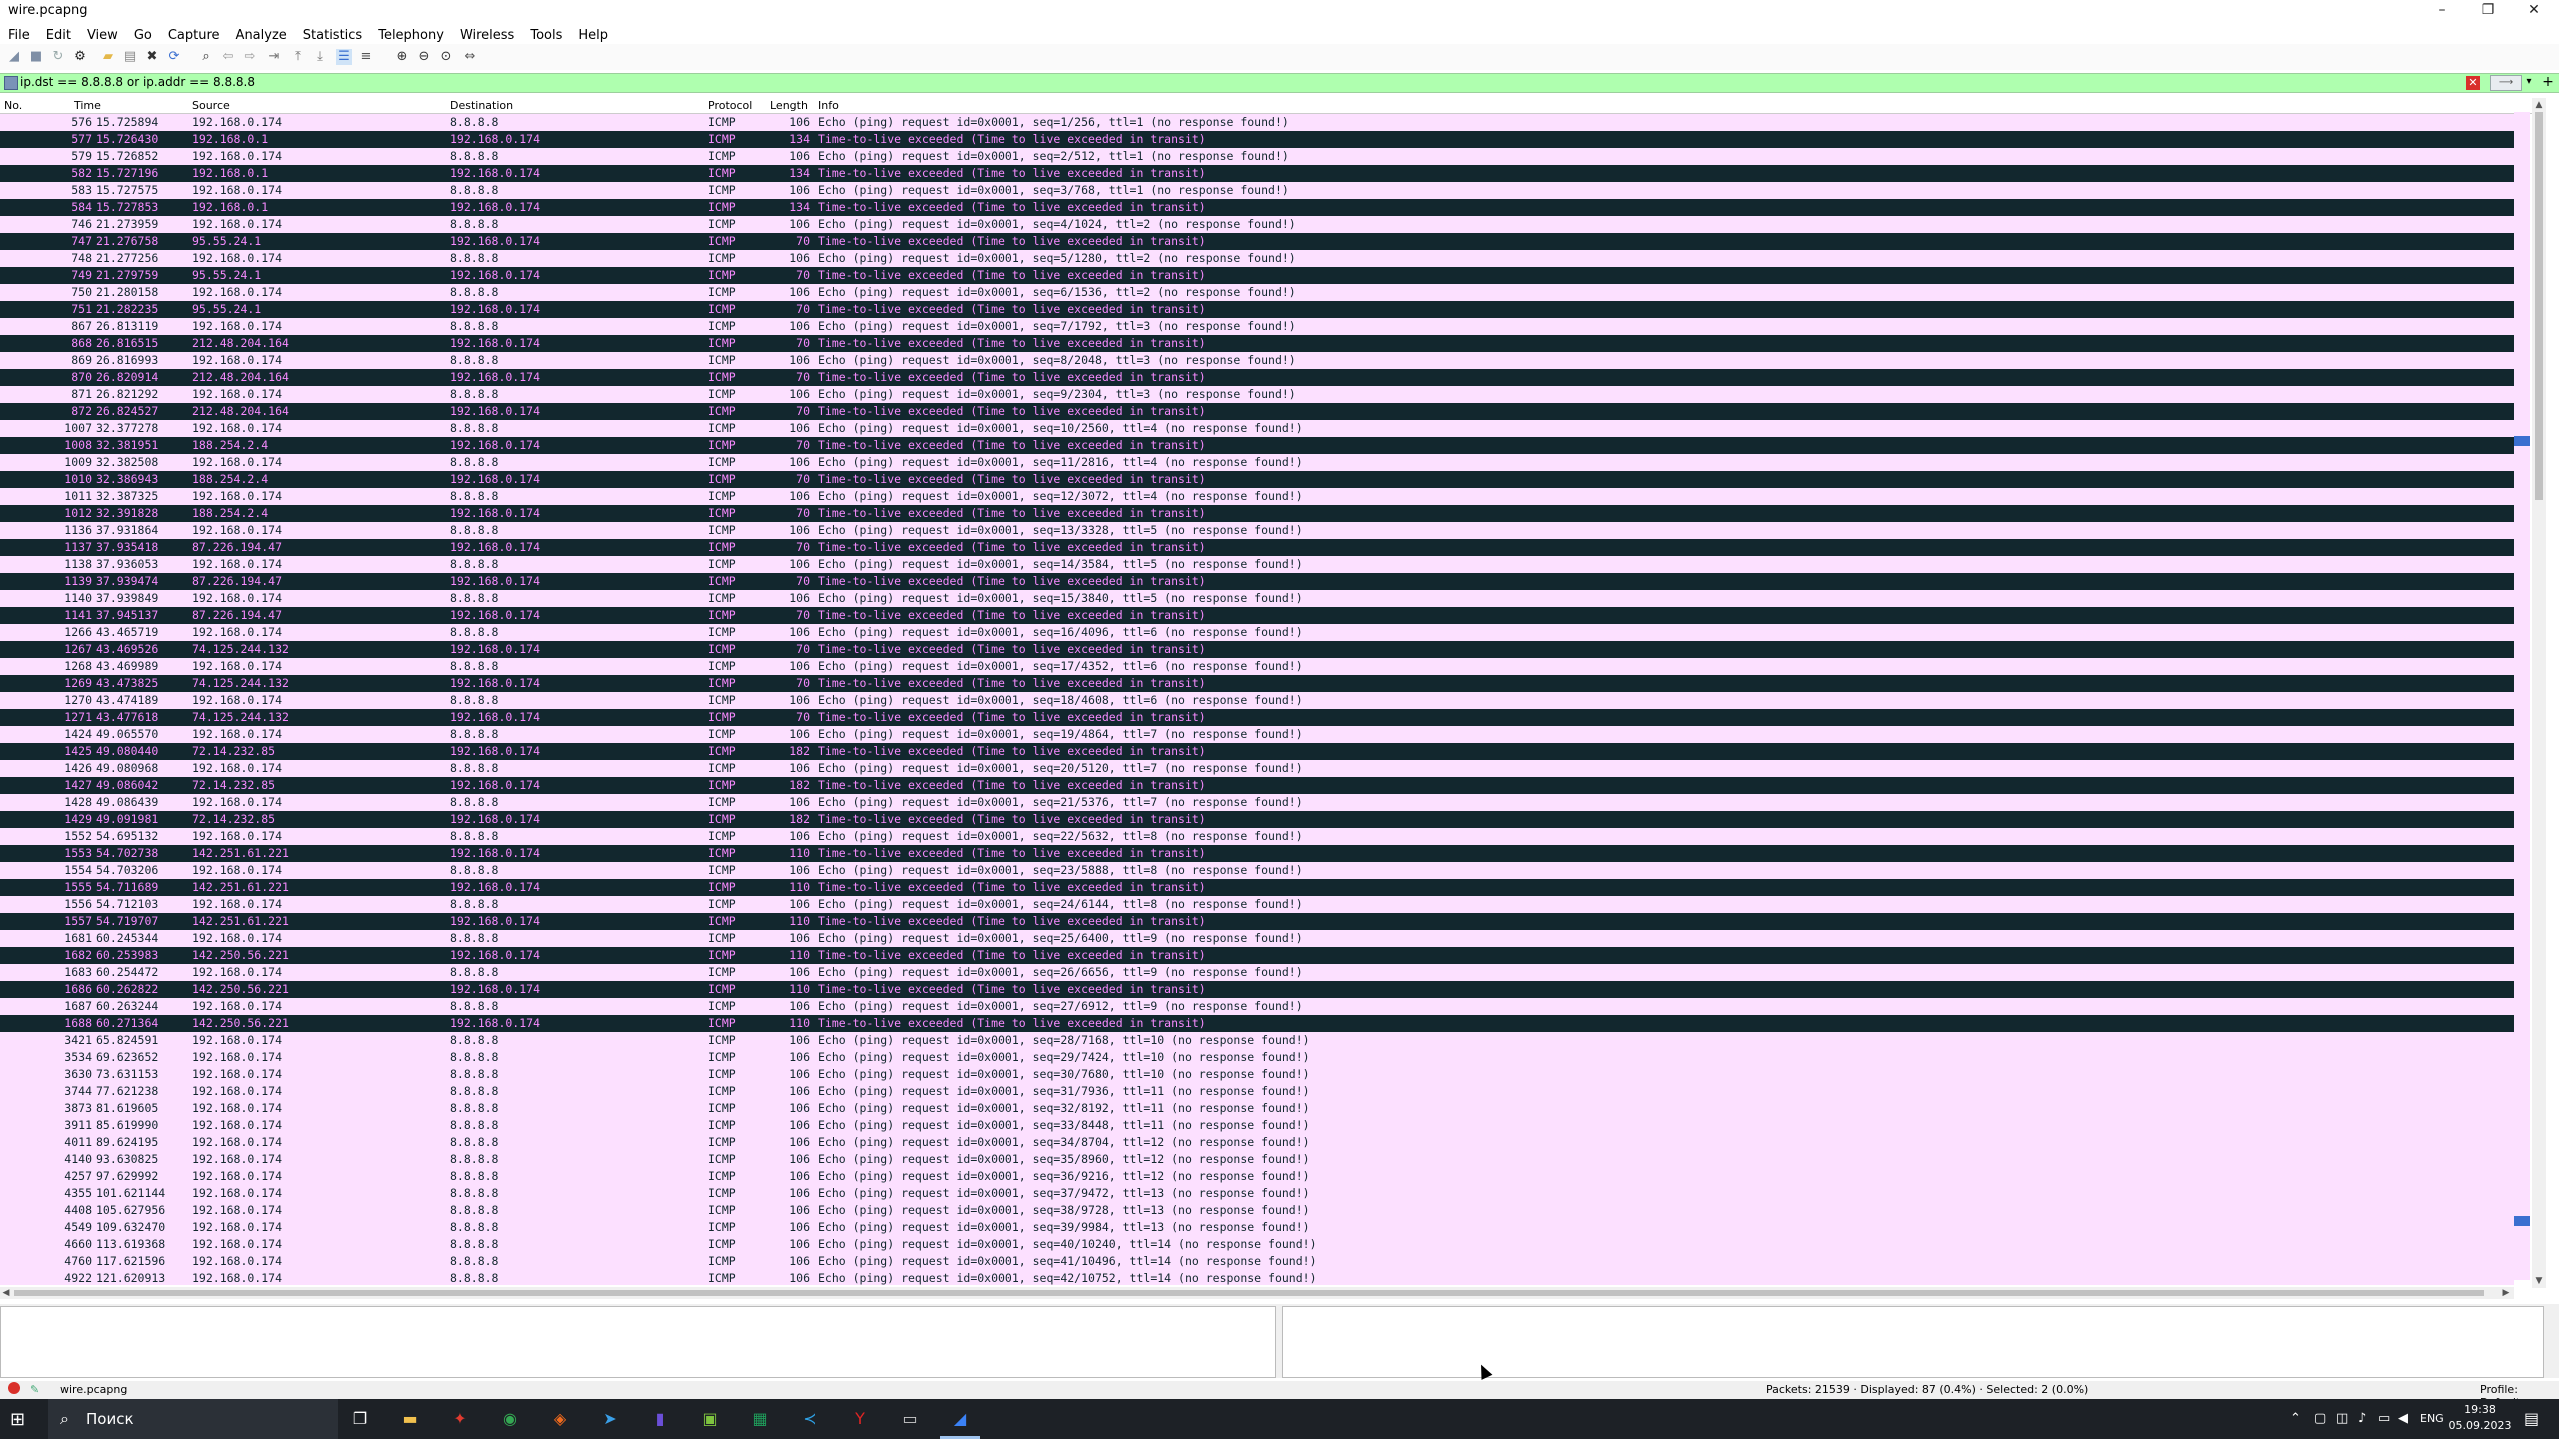 The width and height of the screenshot is (2559, 1439). What do you see at coordinates (108, 57) in the screenshot?
I see `open-file-icon: ▰` at bounding box center [108, 57].